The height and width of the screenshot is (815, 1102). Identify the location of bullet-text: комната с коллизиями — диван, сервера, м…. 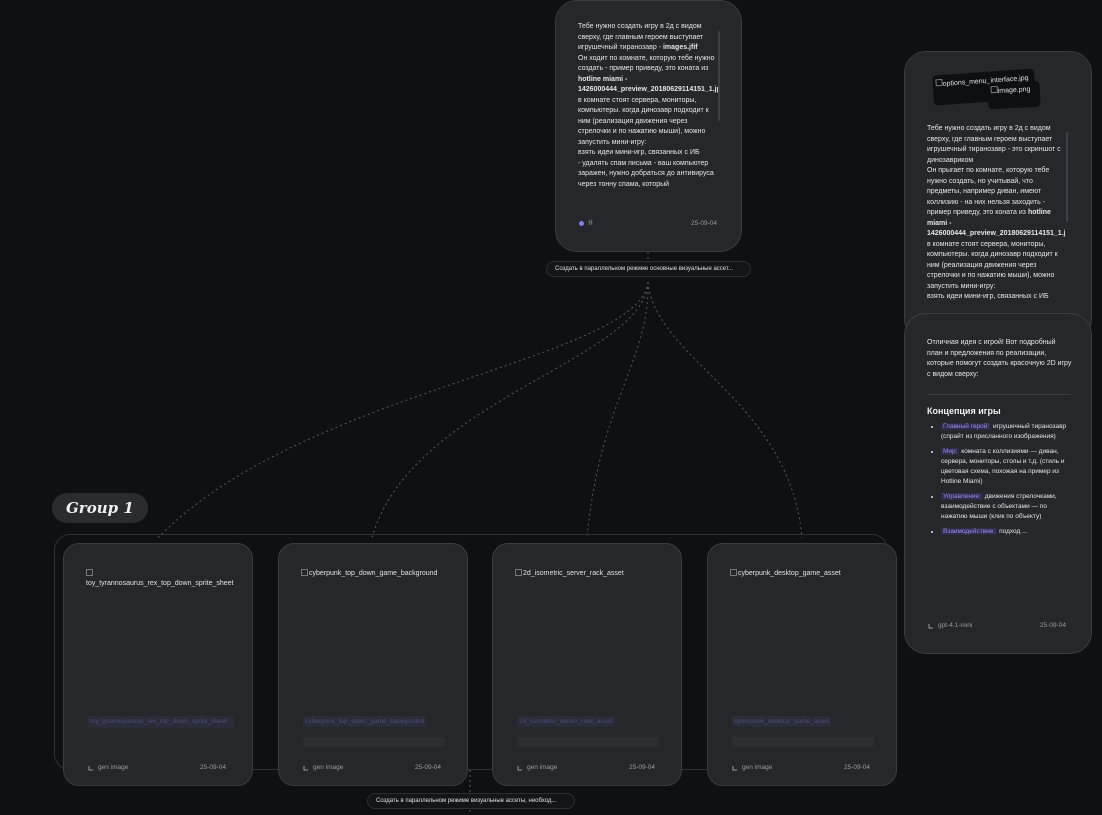
(1003, 466).